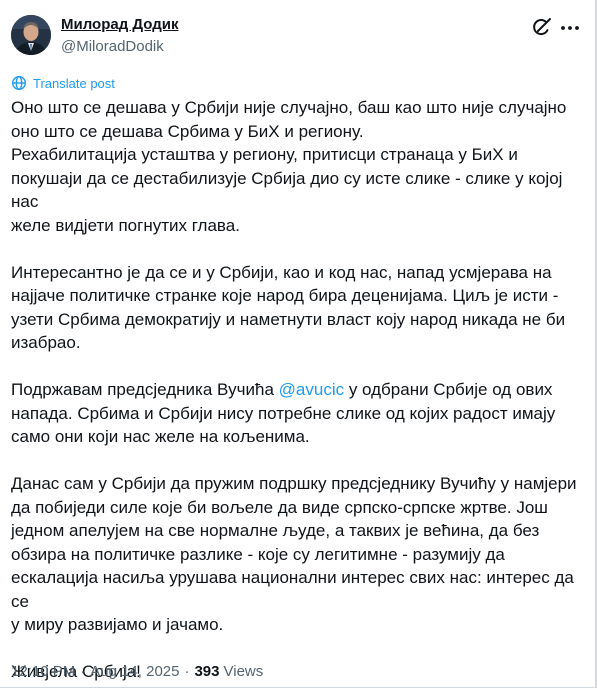 This screenshot has height=688, width=597. What do you see at coordinates (112, 46) in the screenshot?
I see `author-handle: @MiloradDodik` at bounding box center [112, 46].